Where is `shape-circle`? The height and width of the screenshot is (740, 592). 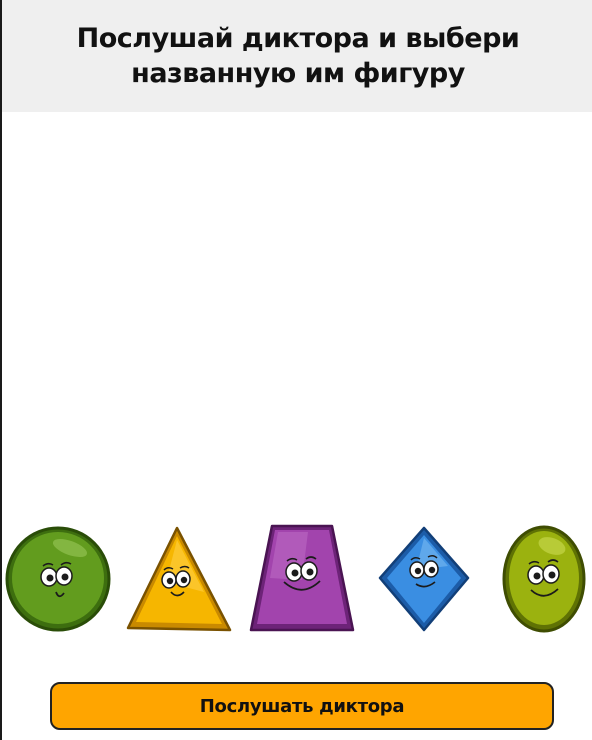
shape-circle is located at coordinates (58, 580).